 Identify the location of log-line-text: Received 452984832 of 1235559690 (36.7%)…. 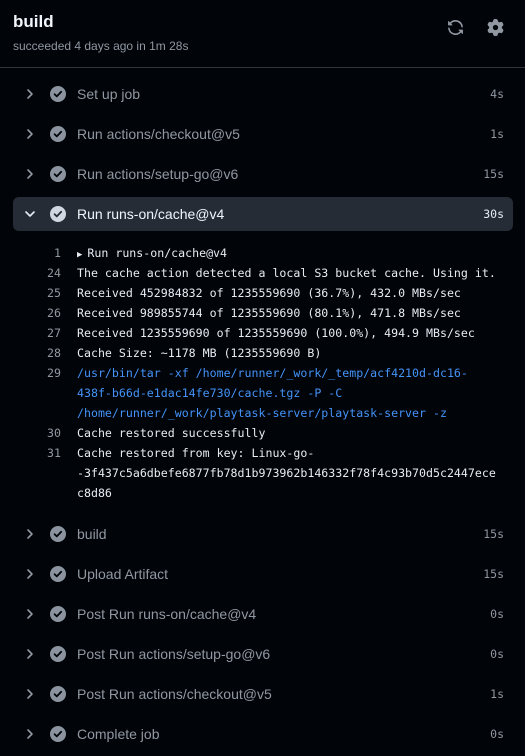
(269, 293).